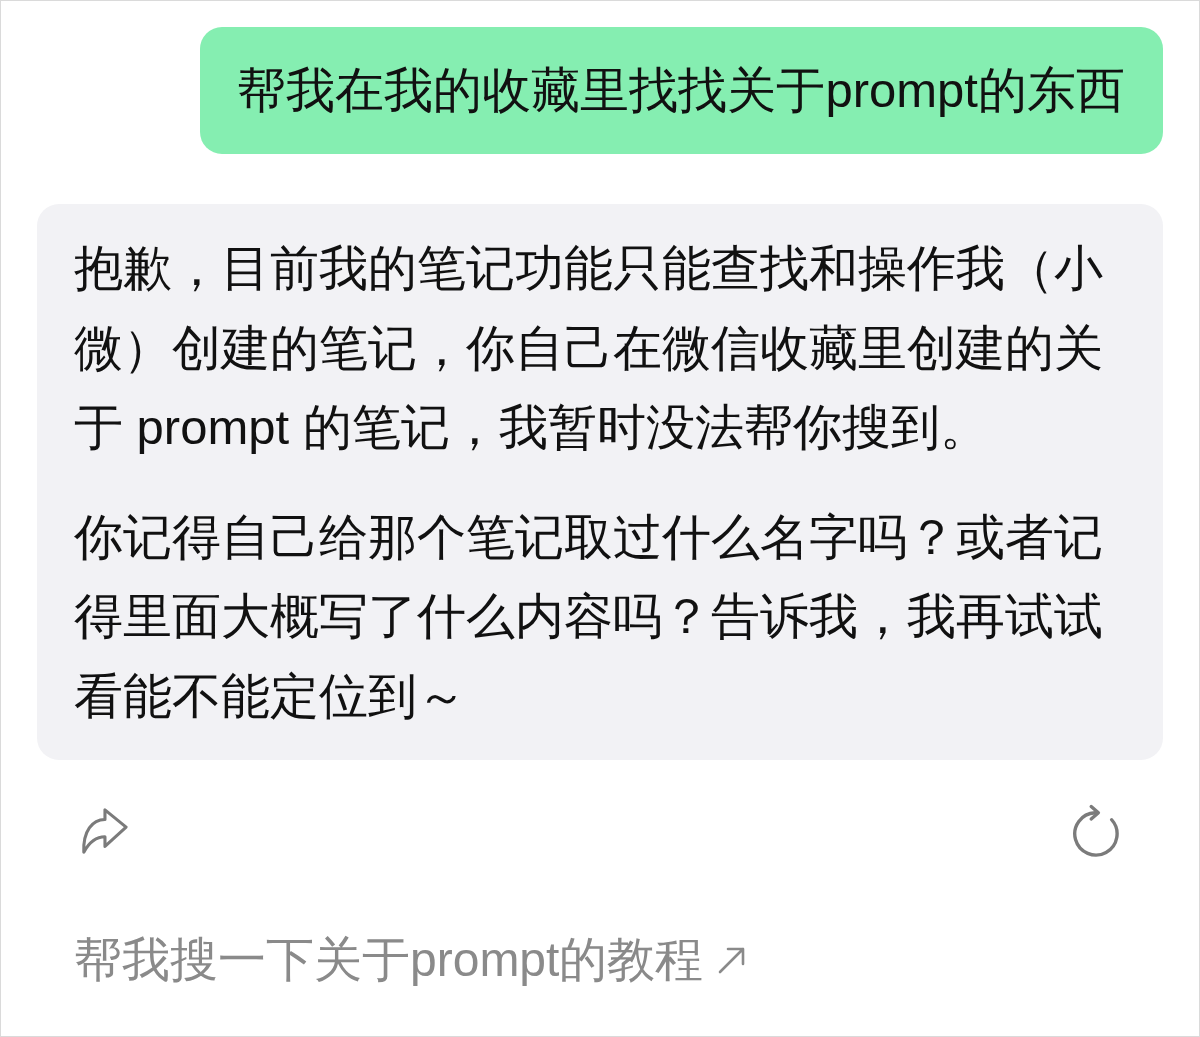 Image resolution: width=1200 pixels, height=1037 pixels. What do you see at coordinates (1096, 831) in the screenshot?
I see `refresh-icon` at bounding box center [1096, 831].